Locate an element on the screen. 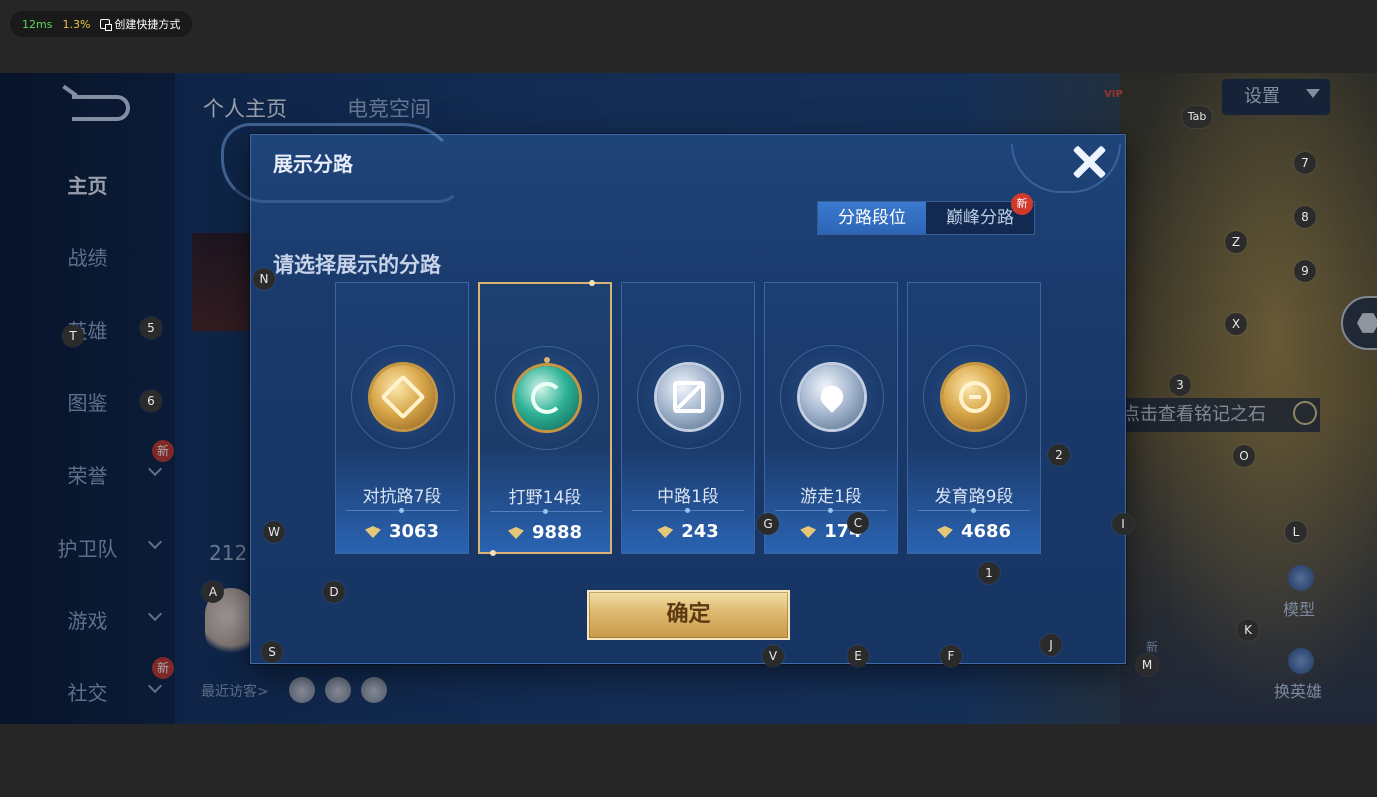  create-shortcut-button: 创建快捷方式 is located at coordinates (140, 24).